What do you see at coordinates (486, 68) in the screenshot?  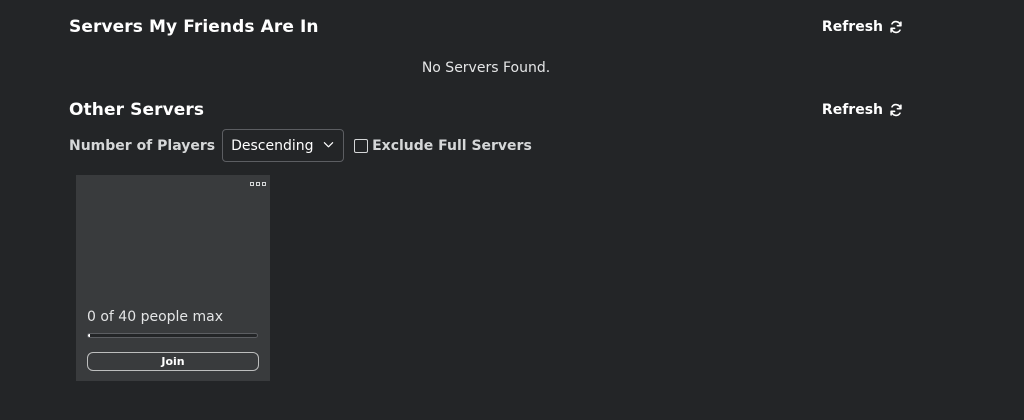 I see `no-servers-message: No Servers Found.` at bounding box center [486, 68].